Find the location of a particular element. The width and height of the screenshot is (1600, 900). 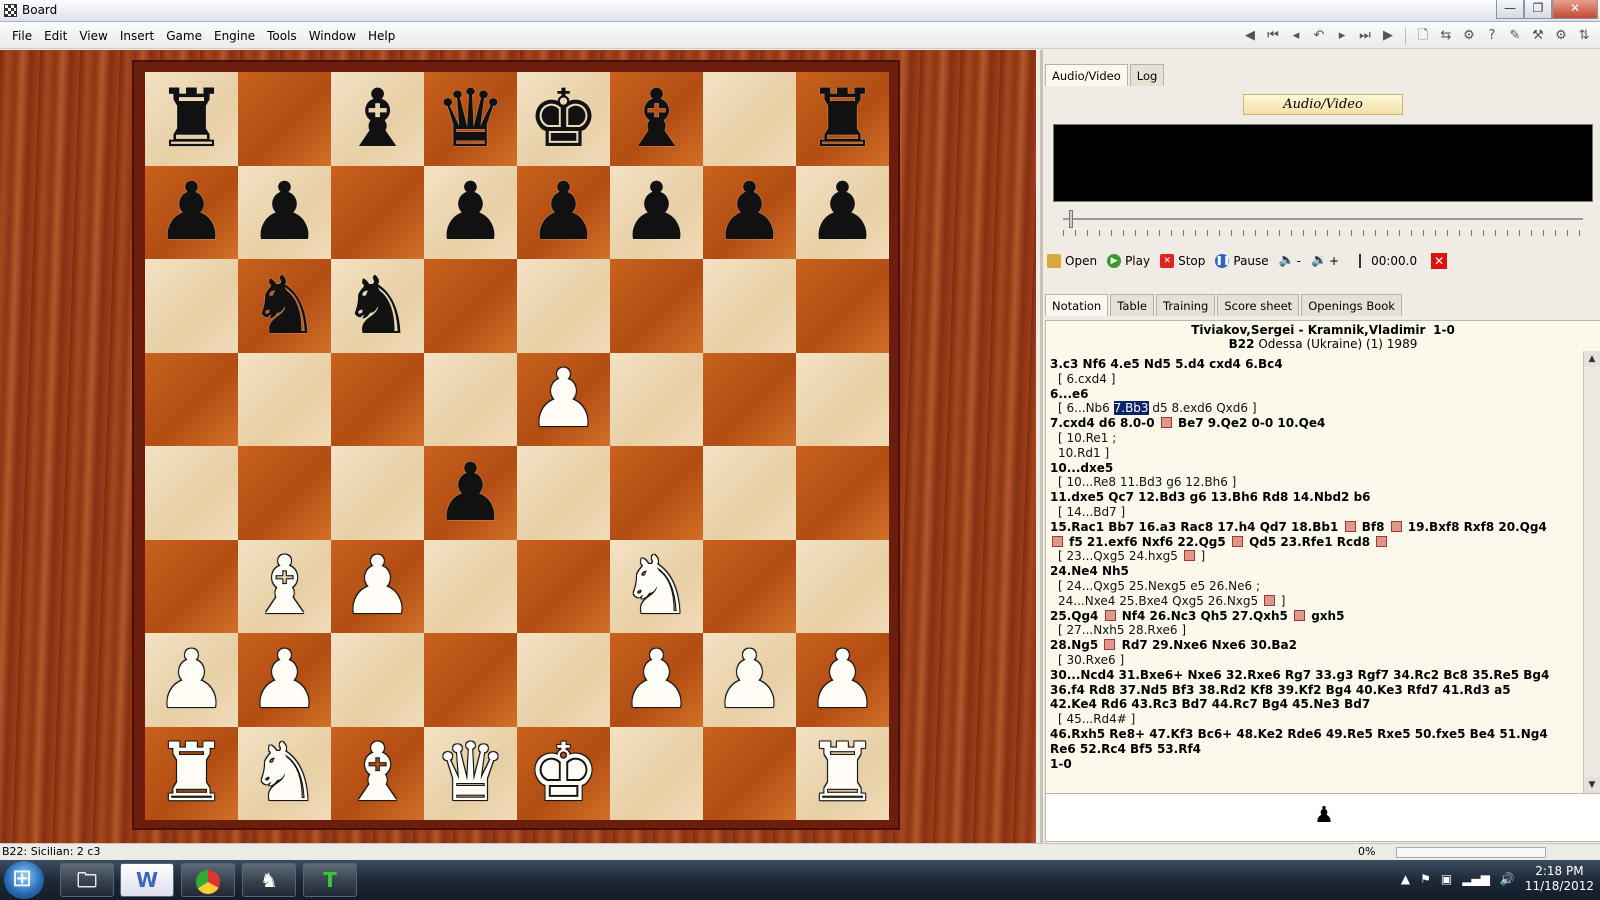

square-h7: ♟ is located at coordinates (842, 212).